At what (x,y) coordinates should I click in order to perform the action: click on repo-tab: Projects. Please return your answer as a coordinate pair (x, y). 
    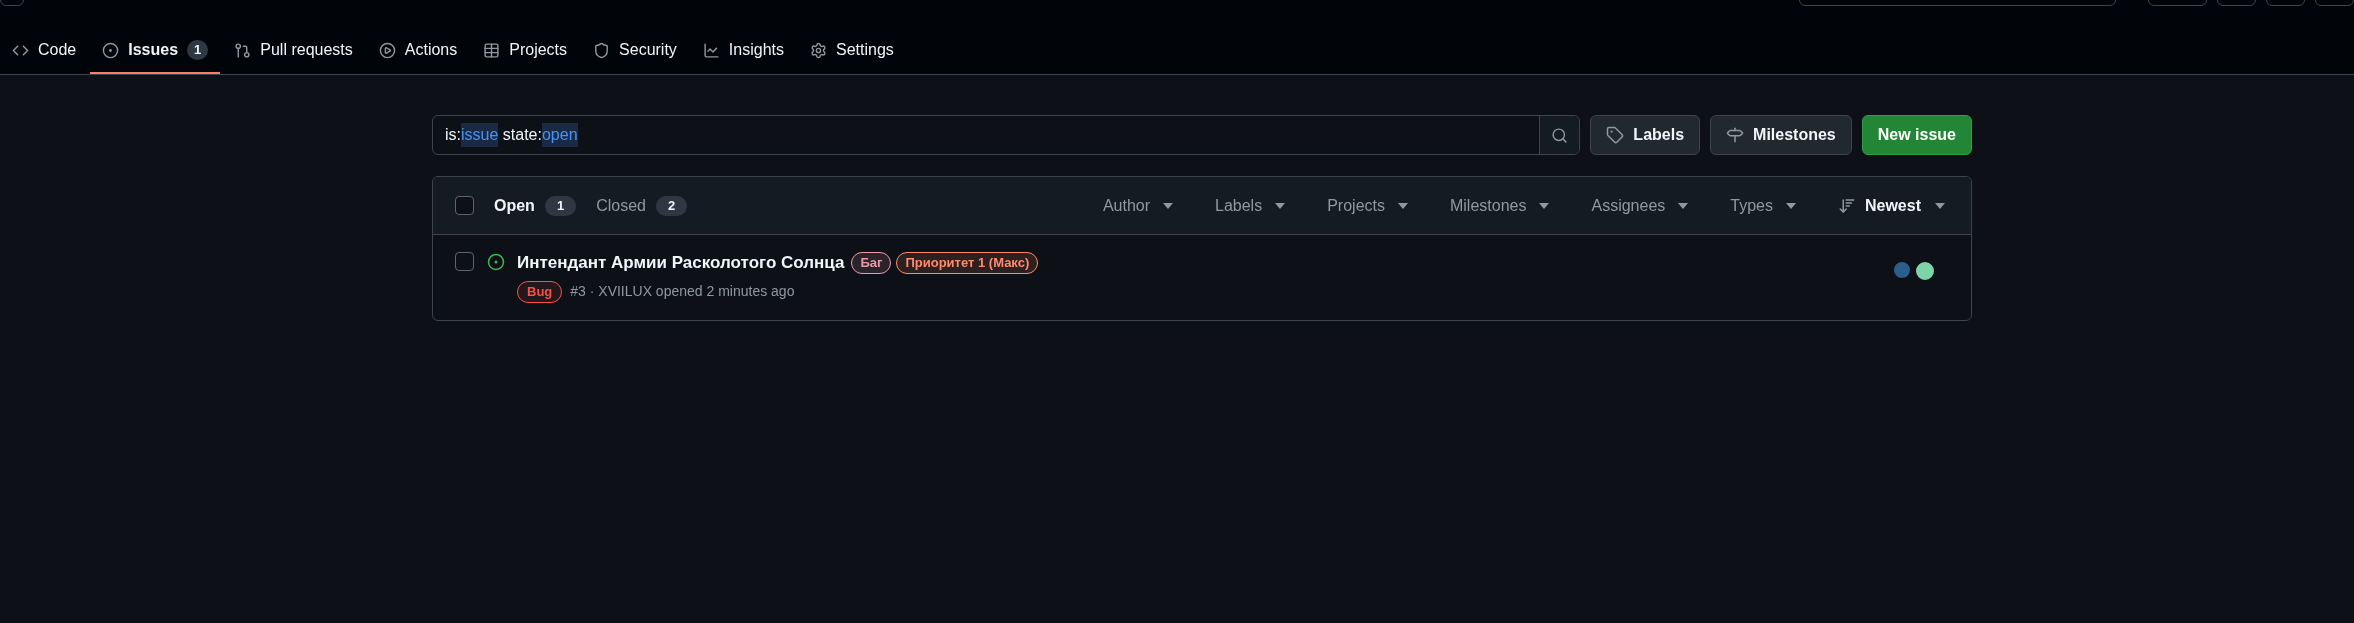
    Looking at the image, I should click on (525, 51).